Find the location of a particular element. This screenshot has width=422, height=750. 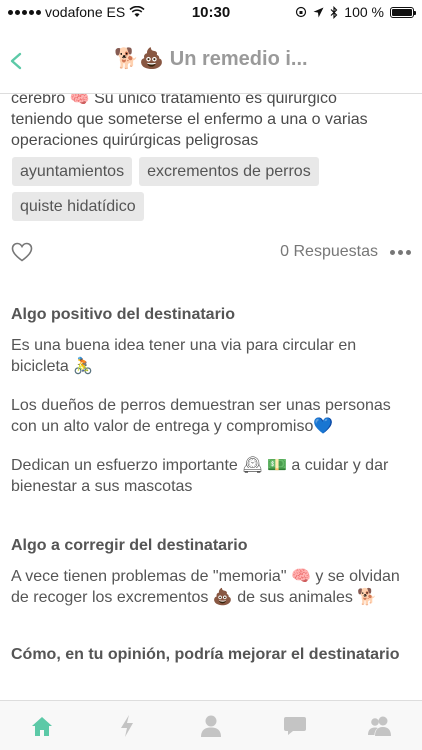

person-icon is located at coordinates (210, 726).